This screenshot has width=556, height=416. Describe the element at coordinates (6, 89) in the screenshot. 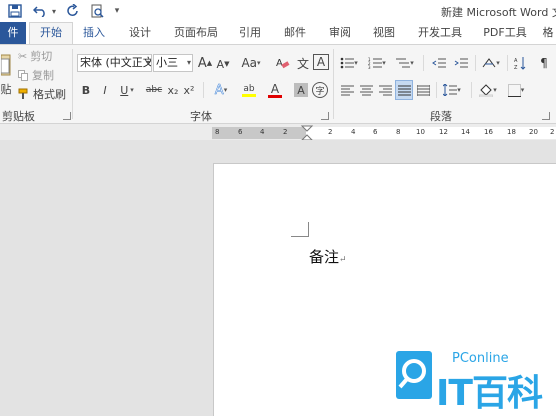

I see `paste-label: 贴` at that location.